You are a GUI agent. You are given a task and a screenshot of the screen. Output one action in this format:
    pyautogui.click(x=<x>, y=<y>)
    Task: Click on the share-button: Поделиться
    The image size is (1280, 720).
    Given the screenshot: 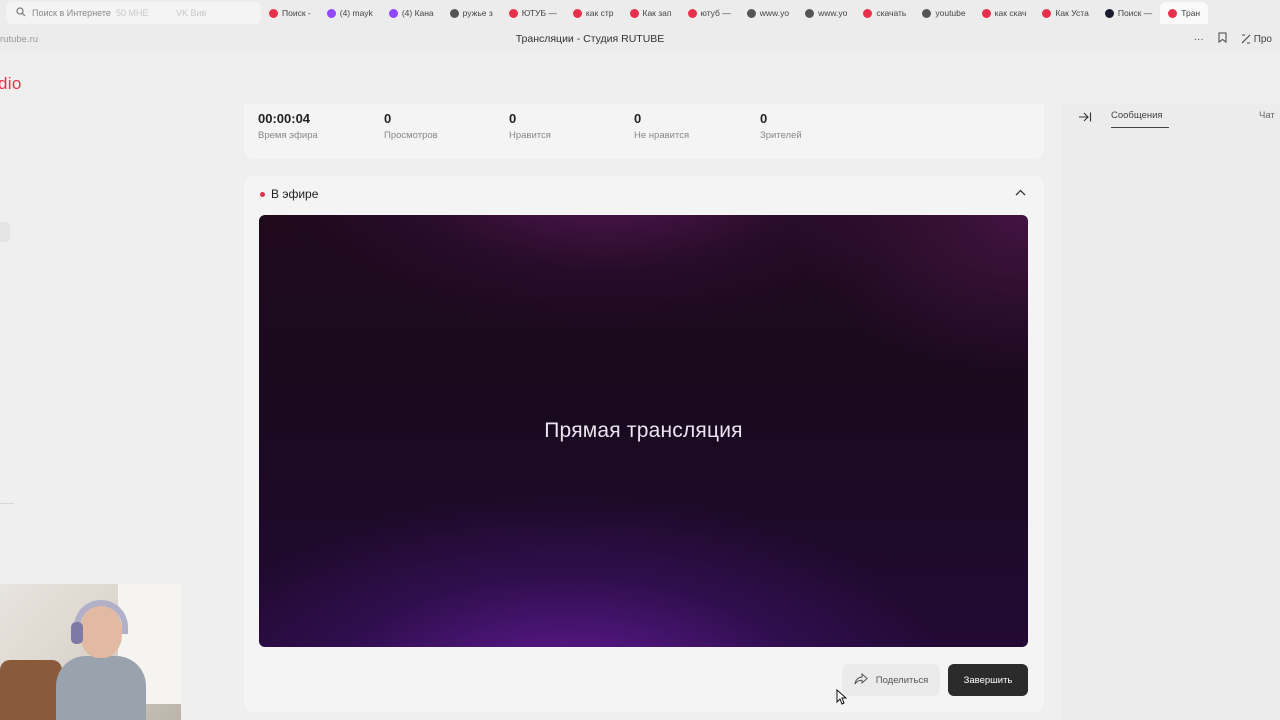 What is the action you would take?
    pyautogui.click(x=891, y=680)
    